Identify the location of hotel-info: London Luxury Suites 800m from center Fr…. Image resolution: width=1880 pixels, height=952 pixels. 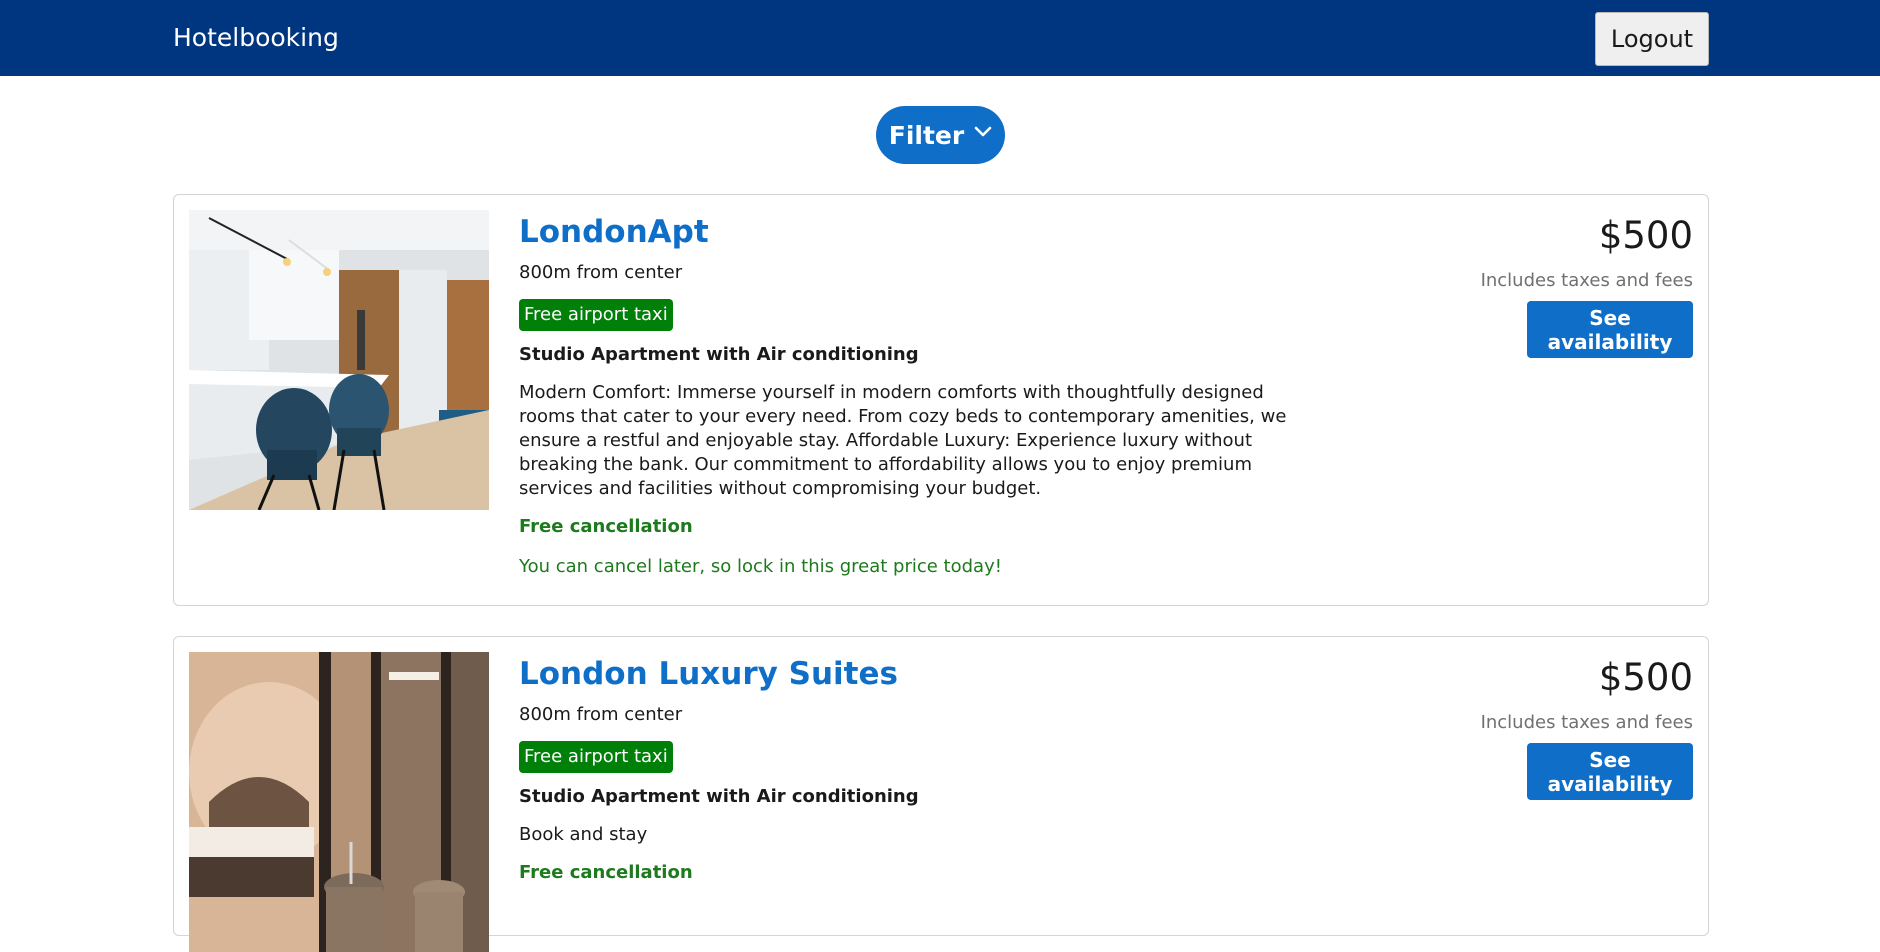
(904, 770).